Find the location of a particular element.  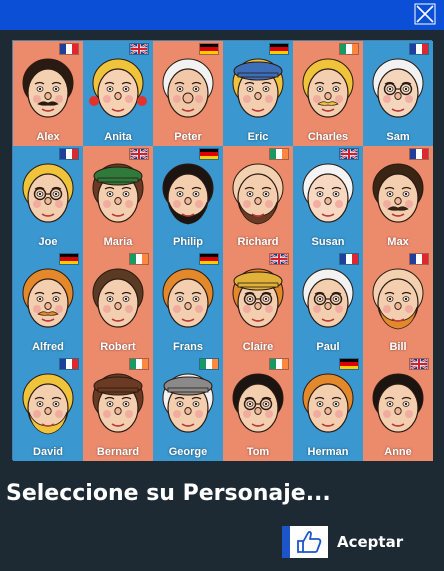

character-card-frans: Frans is located at coordinates (188, 303).